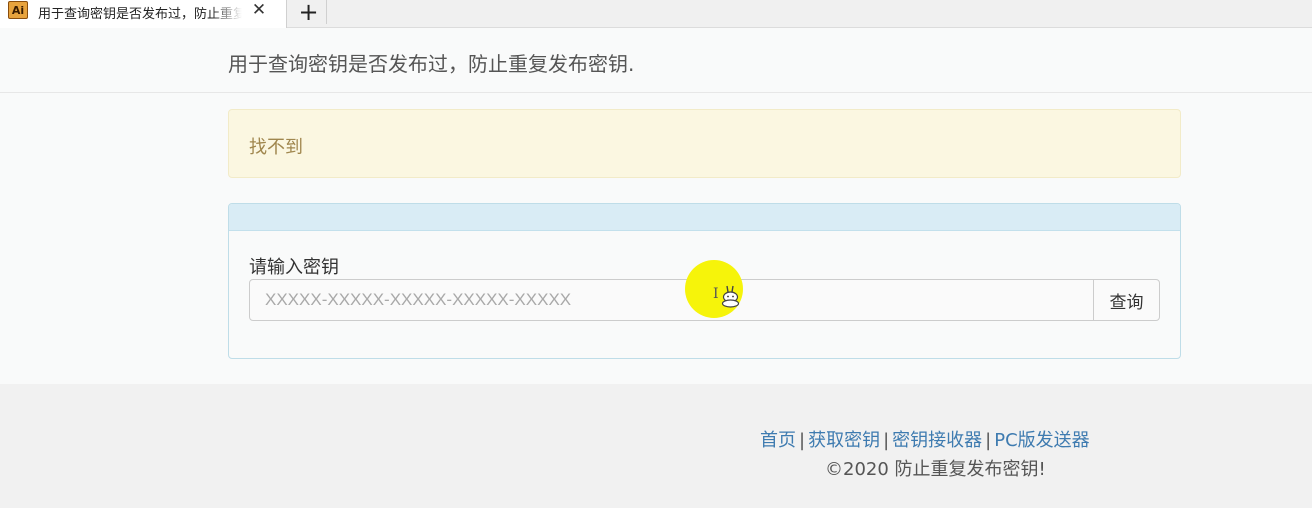 This screenshot has height=508, width=1312. I want to click on tab-title: 用于查询密钥是否发布过，防止重复发布密钥., so click(140, 14).